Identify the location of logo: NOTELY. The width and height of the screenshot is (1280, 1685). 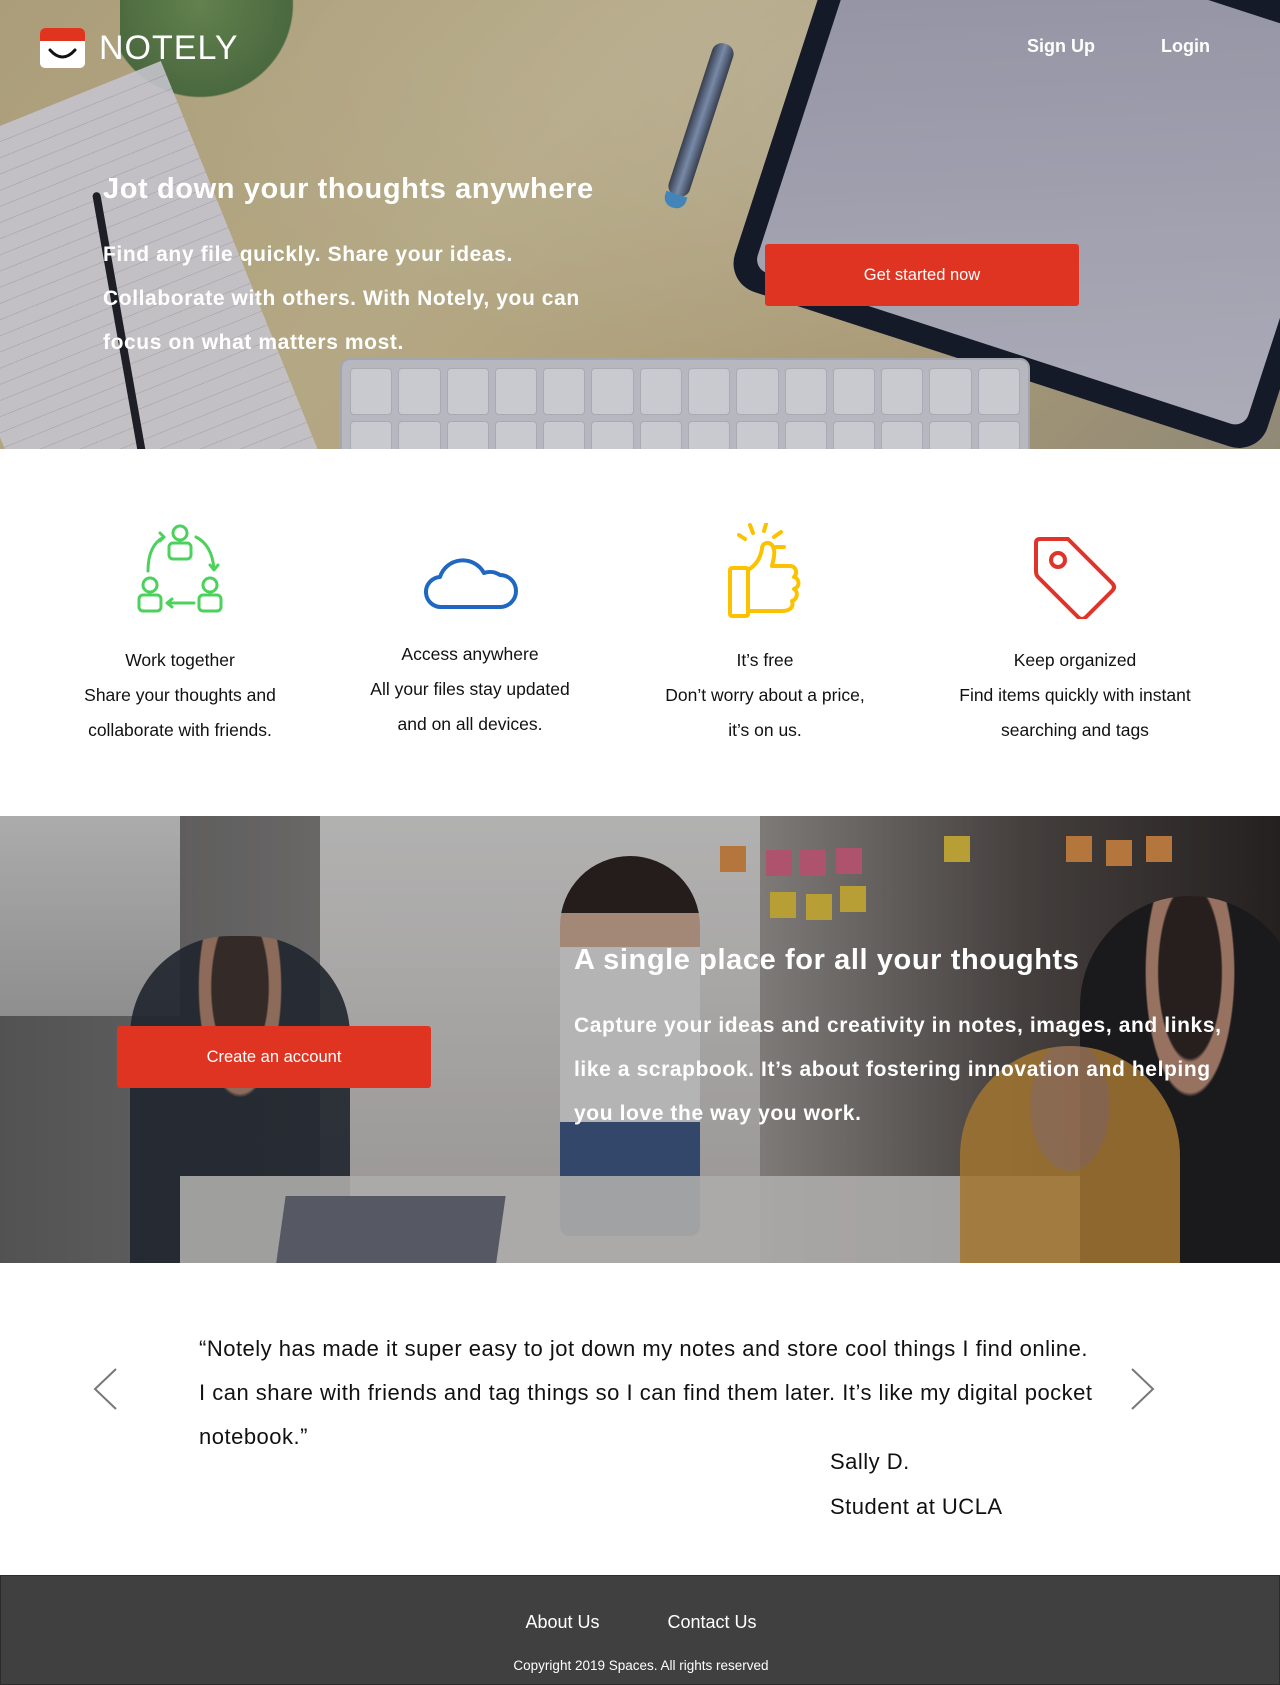
(139, 48).